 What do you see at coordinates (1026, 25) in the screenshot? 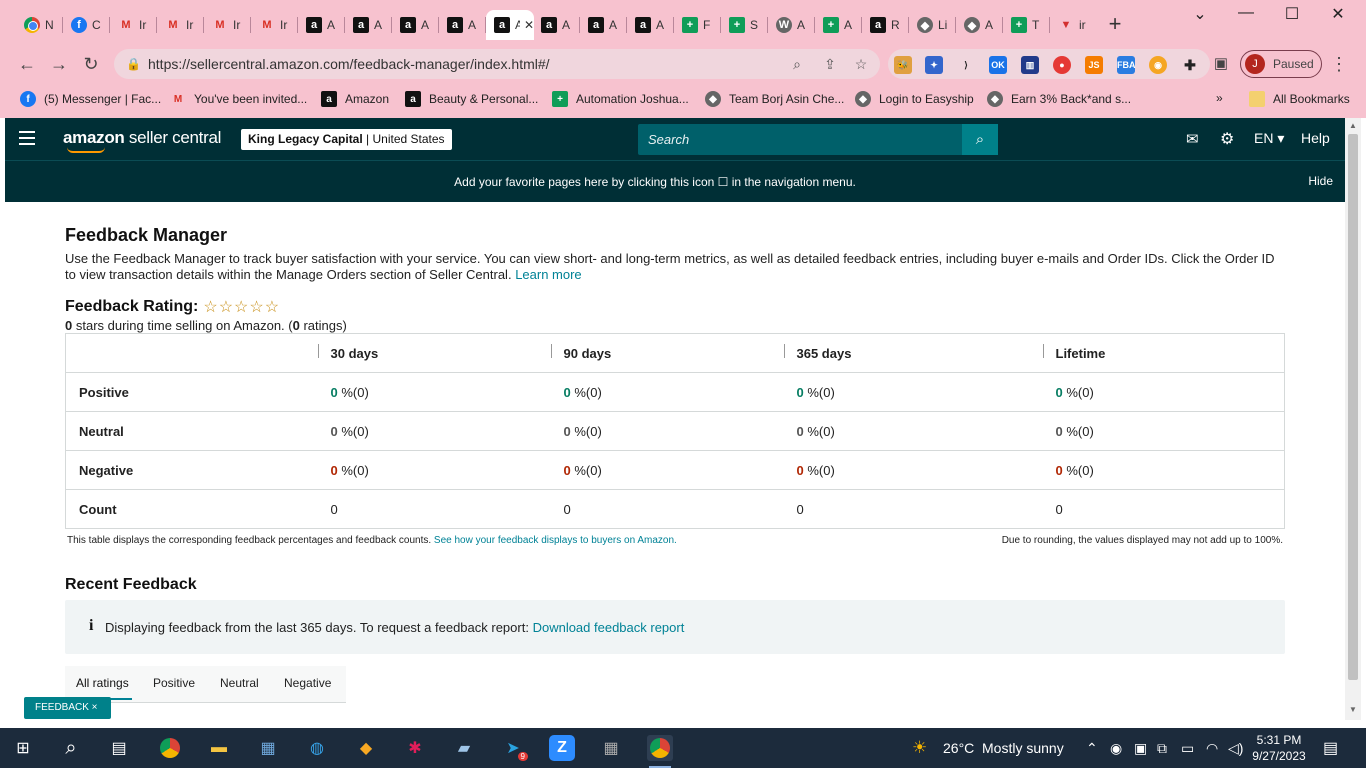
I see `browser-tab: + T` at bounding box center [1026, 25].